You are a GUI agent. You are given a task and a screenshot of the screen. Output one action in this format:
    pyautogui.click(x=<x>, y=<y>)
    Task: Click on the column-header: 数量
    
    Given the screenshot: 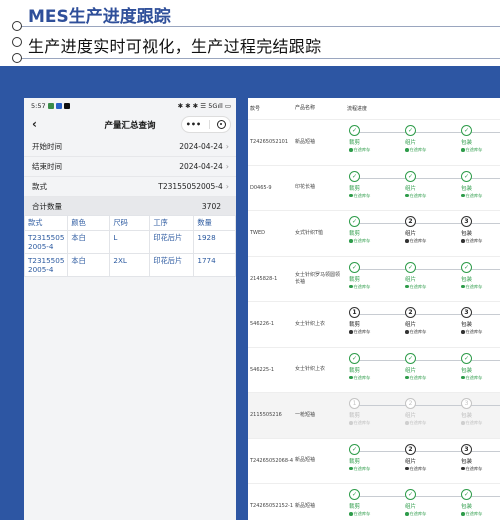 What is the action you would take?
    pyautogui.click(x=214, y=223)
    